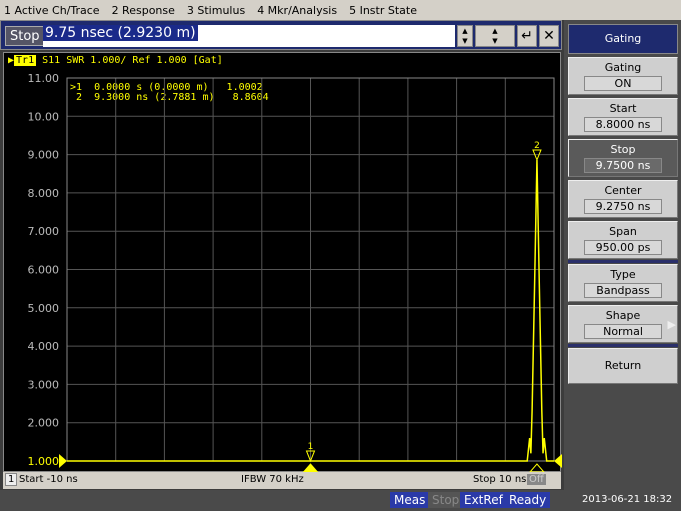 The image size is (681, 511). What do you see at coordinates (446, 500) in the screenshot?
I see `stop-badge: Stop` at bounding box center [446, 500].